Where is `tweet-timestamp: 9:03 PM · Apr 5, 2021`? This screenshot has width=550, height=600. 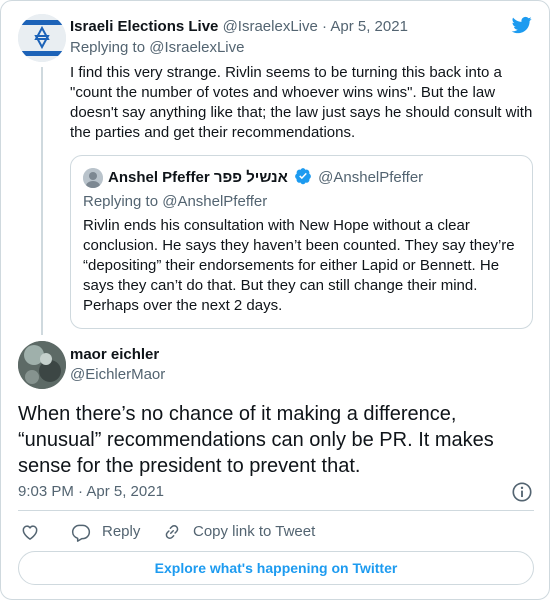 tweet-timestamp: 9:03 PM · Apr 5, 2021 is located at coordinates (91, 492).